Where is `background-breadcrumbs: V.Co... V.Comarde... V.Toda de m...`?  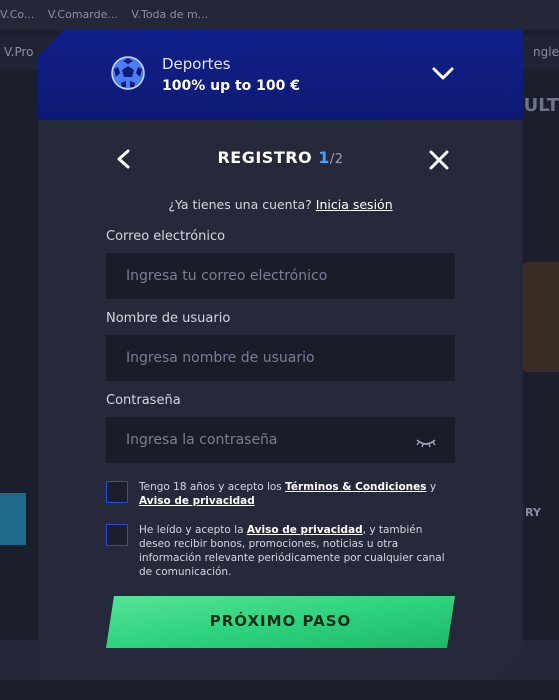
background-breadcrumbs: V.Co... V.Comarde... V.Toda de m... is located at coordinates (109, 14).